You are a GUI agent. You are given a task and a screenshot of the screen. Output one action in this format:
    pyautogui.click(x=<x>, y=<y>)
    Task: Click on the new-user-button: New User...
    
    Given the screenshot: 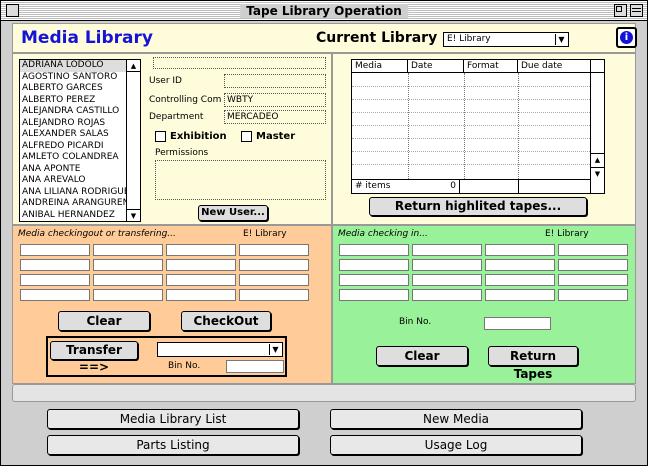 What is the action you would take?
    pyautogui.click(x=233, y=213)
    